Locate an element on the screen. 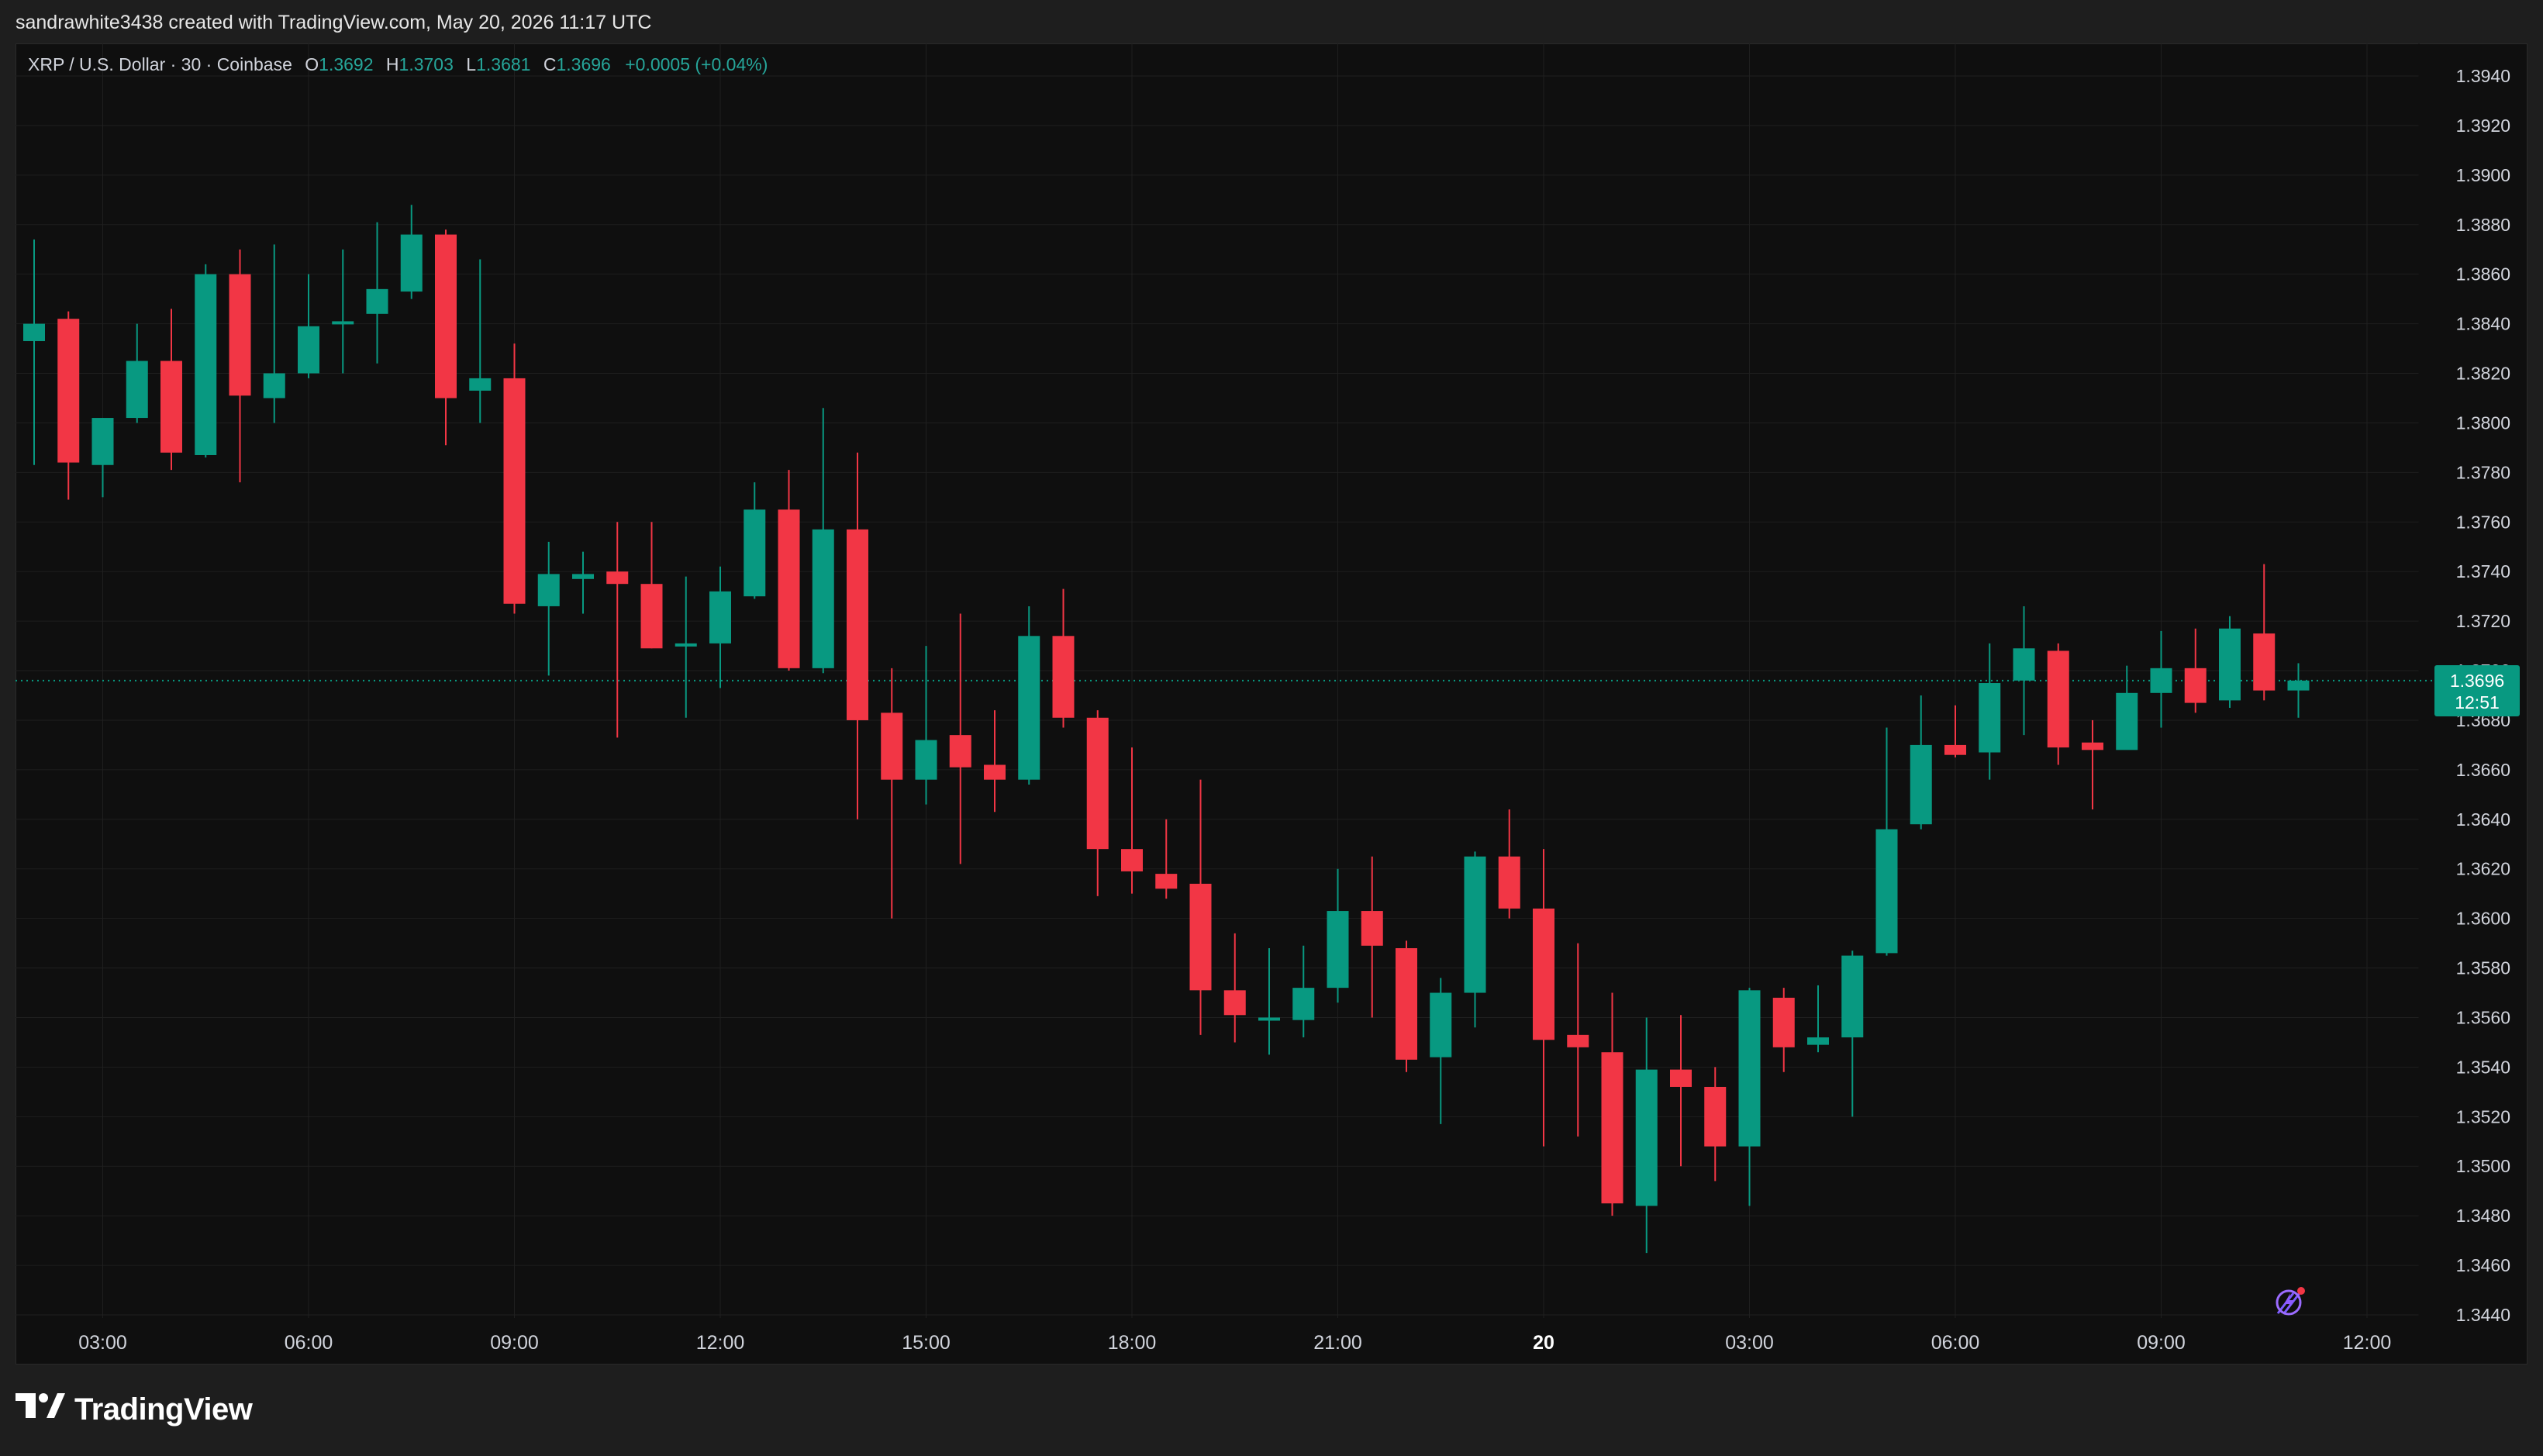 Image resolution: width=2543 pixels, height=1456 pixels. y-tick-label: 1.3660 is located at coordinates (2483, 770).